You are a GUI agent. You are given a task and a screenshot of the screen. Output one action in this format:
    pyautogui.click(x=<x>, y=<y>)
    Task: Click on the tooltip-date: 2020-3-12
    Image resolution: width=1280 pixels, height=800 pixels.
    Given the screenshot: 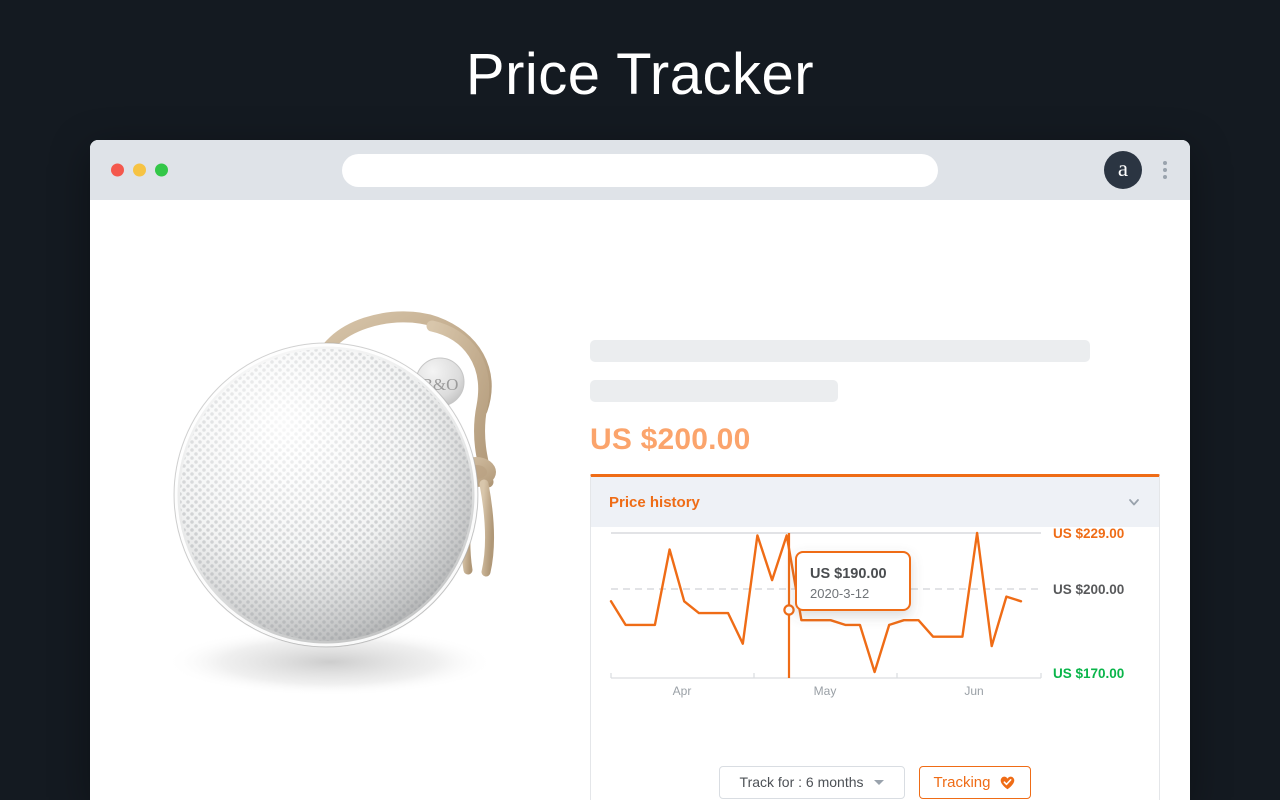 What is the action you would take?
    pyautogui.click(x=839, y=593)
    